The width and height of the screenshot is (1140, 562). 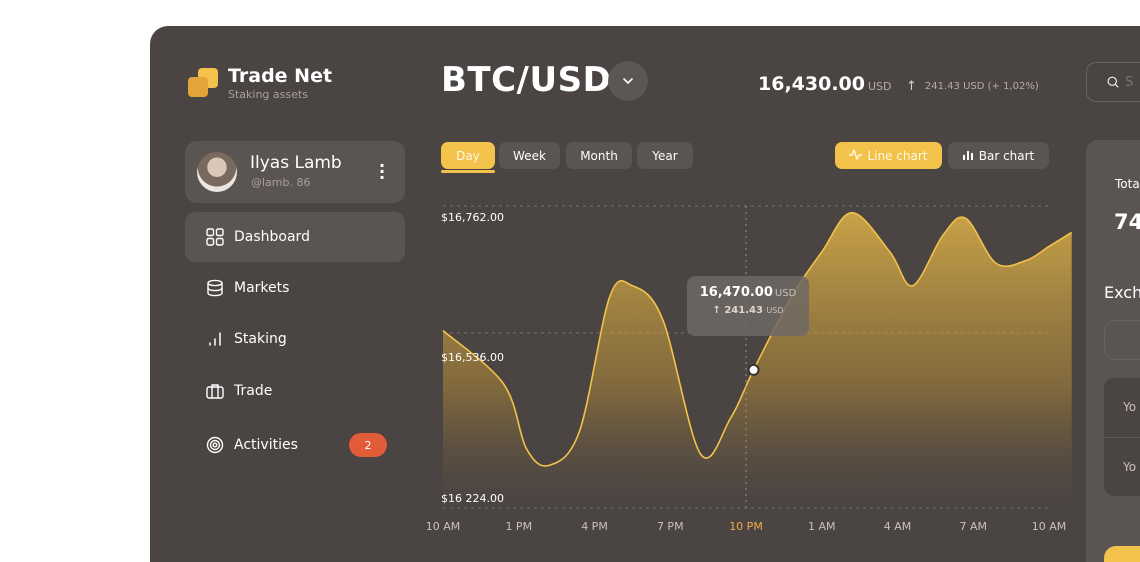 What do you see at coordinates (897, 526) in the screenshot?
I see `x-tick-label: 4 AM` at bounding box center [897, 526].